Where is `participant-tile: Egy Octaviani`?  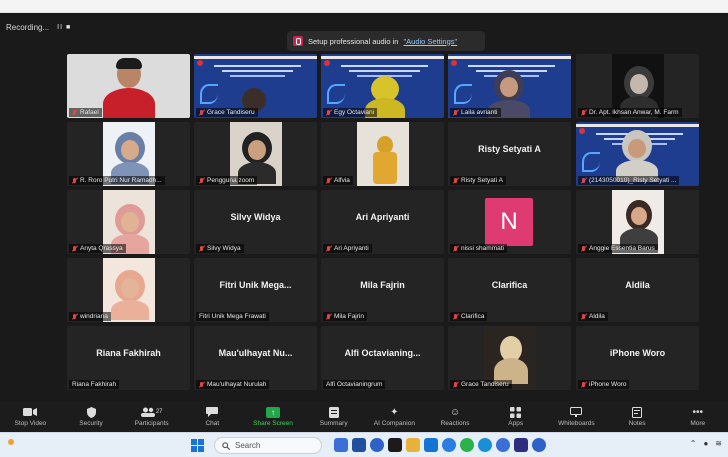
participant-tile: Egy Octaviani is located at coordinates (382, 86).